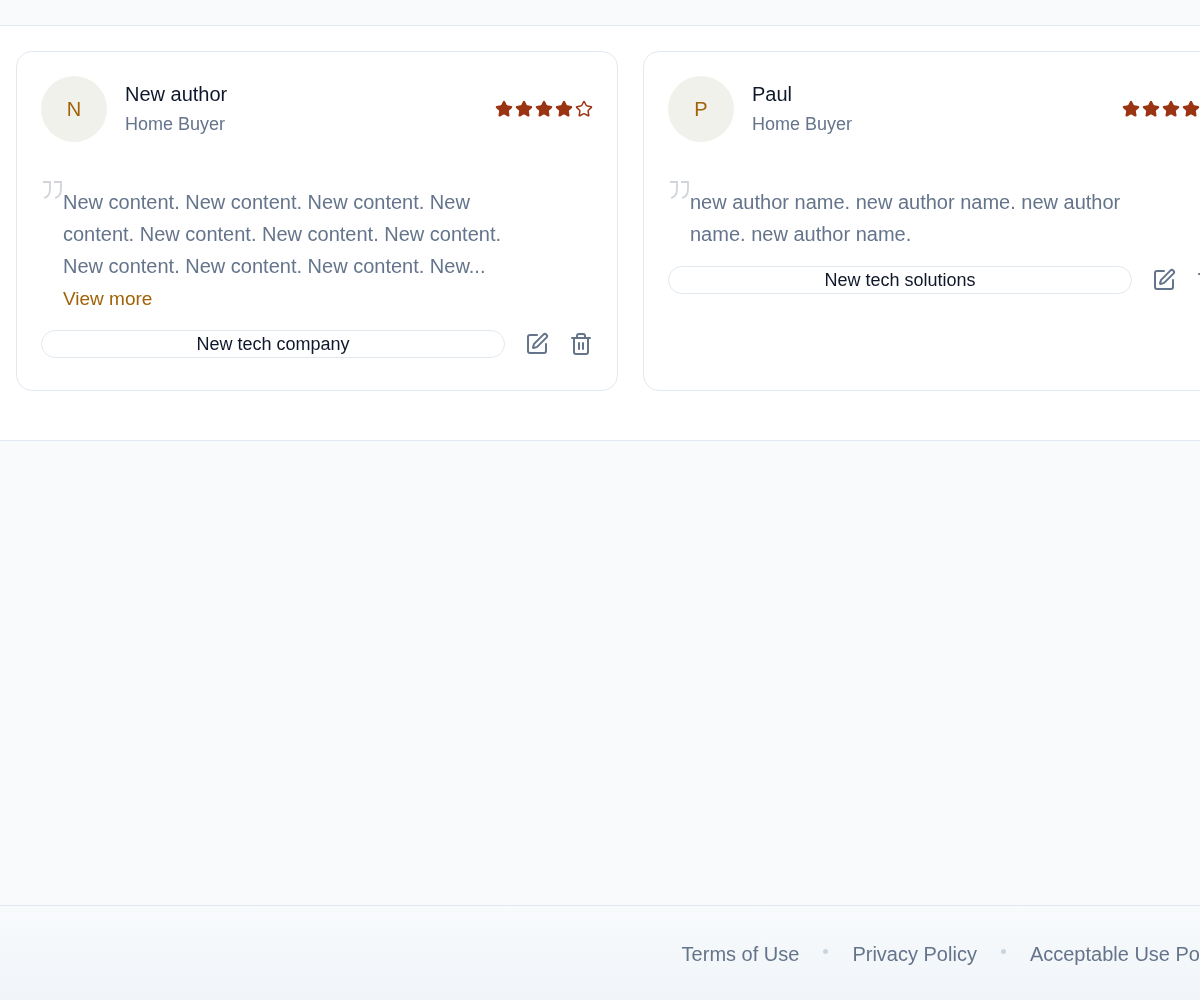  I want to click on footer-link: Acceptable Use Po, so click(1114, 954).